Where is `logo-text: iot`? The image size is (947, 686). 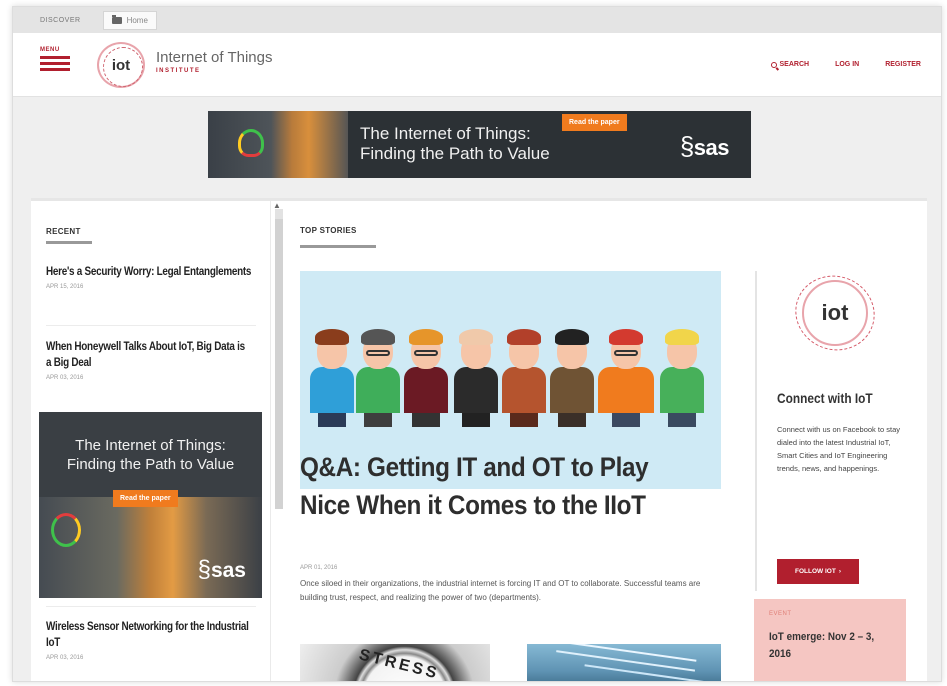 logo-text: iot is located at coordinates (121, 65).